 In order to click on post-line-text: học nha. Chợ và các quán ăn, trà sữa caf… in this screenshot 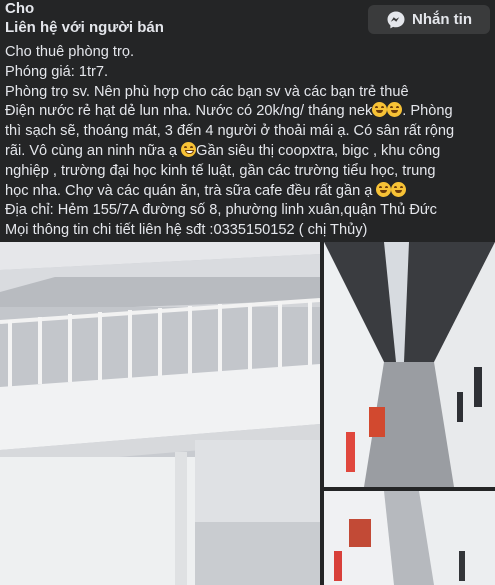, I will do `click(191, 190)`.